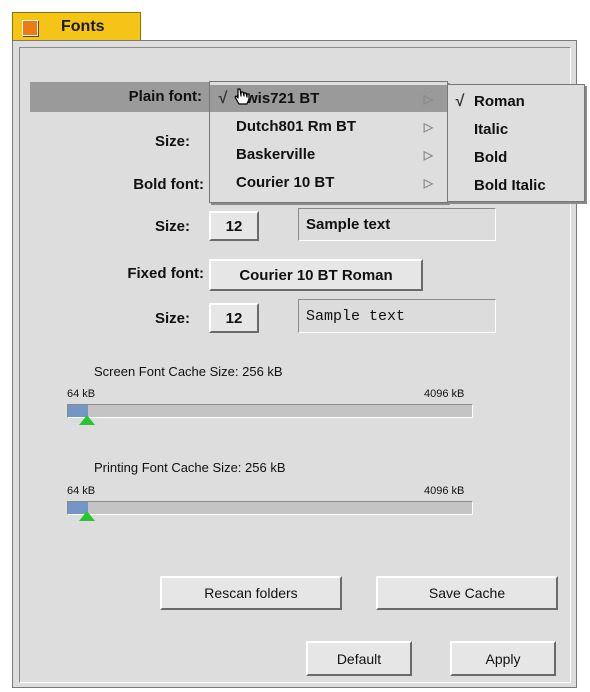  Describe the element at coordinates (316, 275) in the screenshot. I see `fixed-font-button: Courier 10 BT Roman` at that location.